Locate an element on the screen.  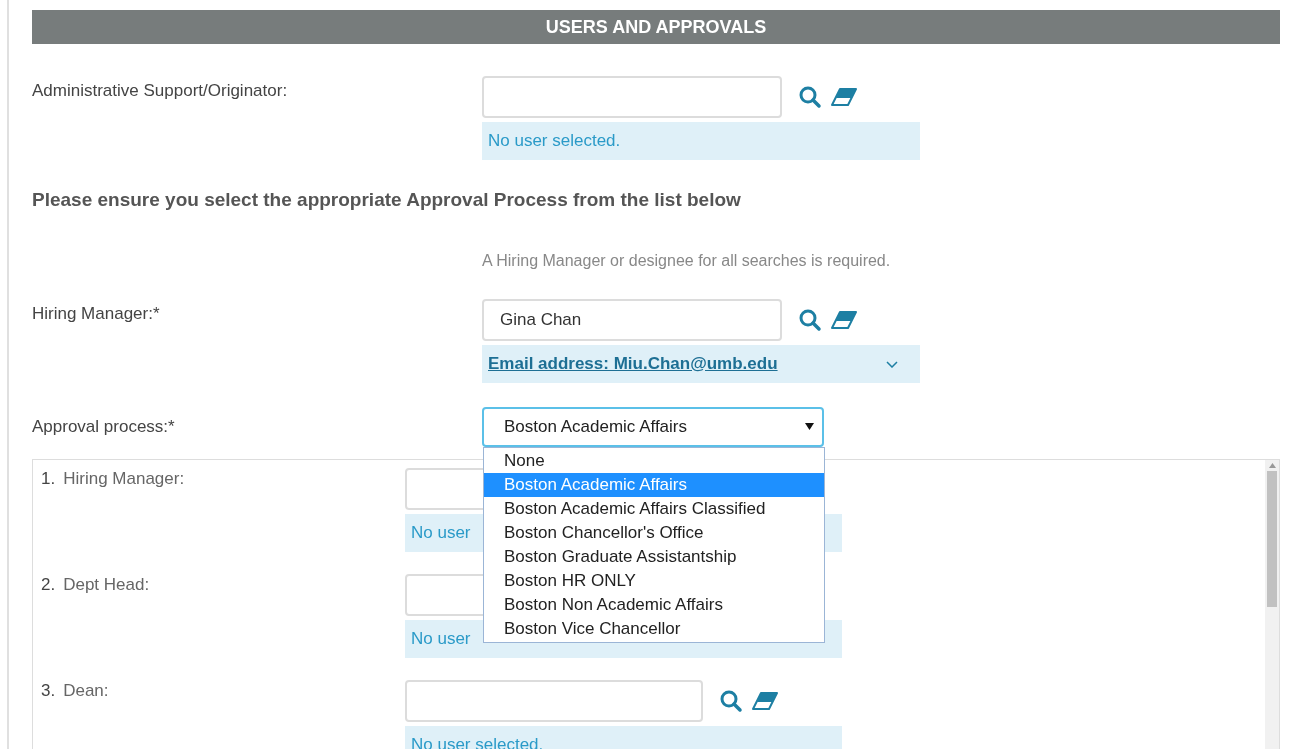
scrollbar-thumb is located at coordinates (1272, 538).